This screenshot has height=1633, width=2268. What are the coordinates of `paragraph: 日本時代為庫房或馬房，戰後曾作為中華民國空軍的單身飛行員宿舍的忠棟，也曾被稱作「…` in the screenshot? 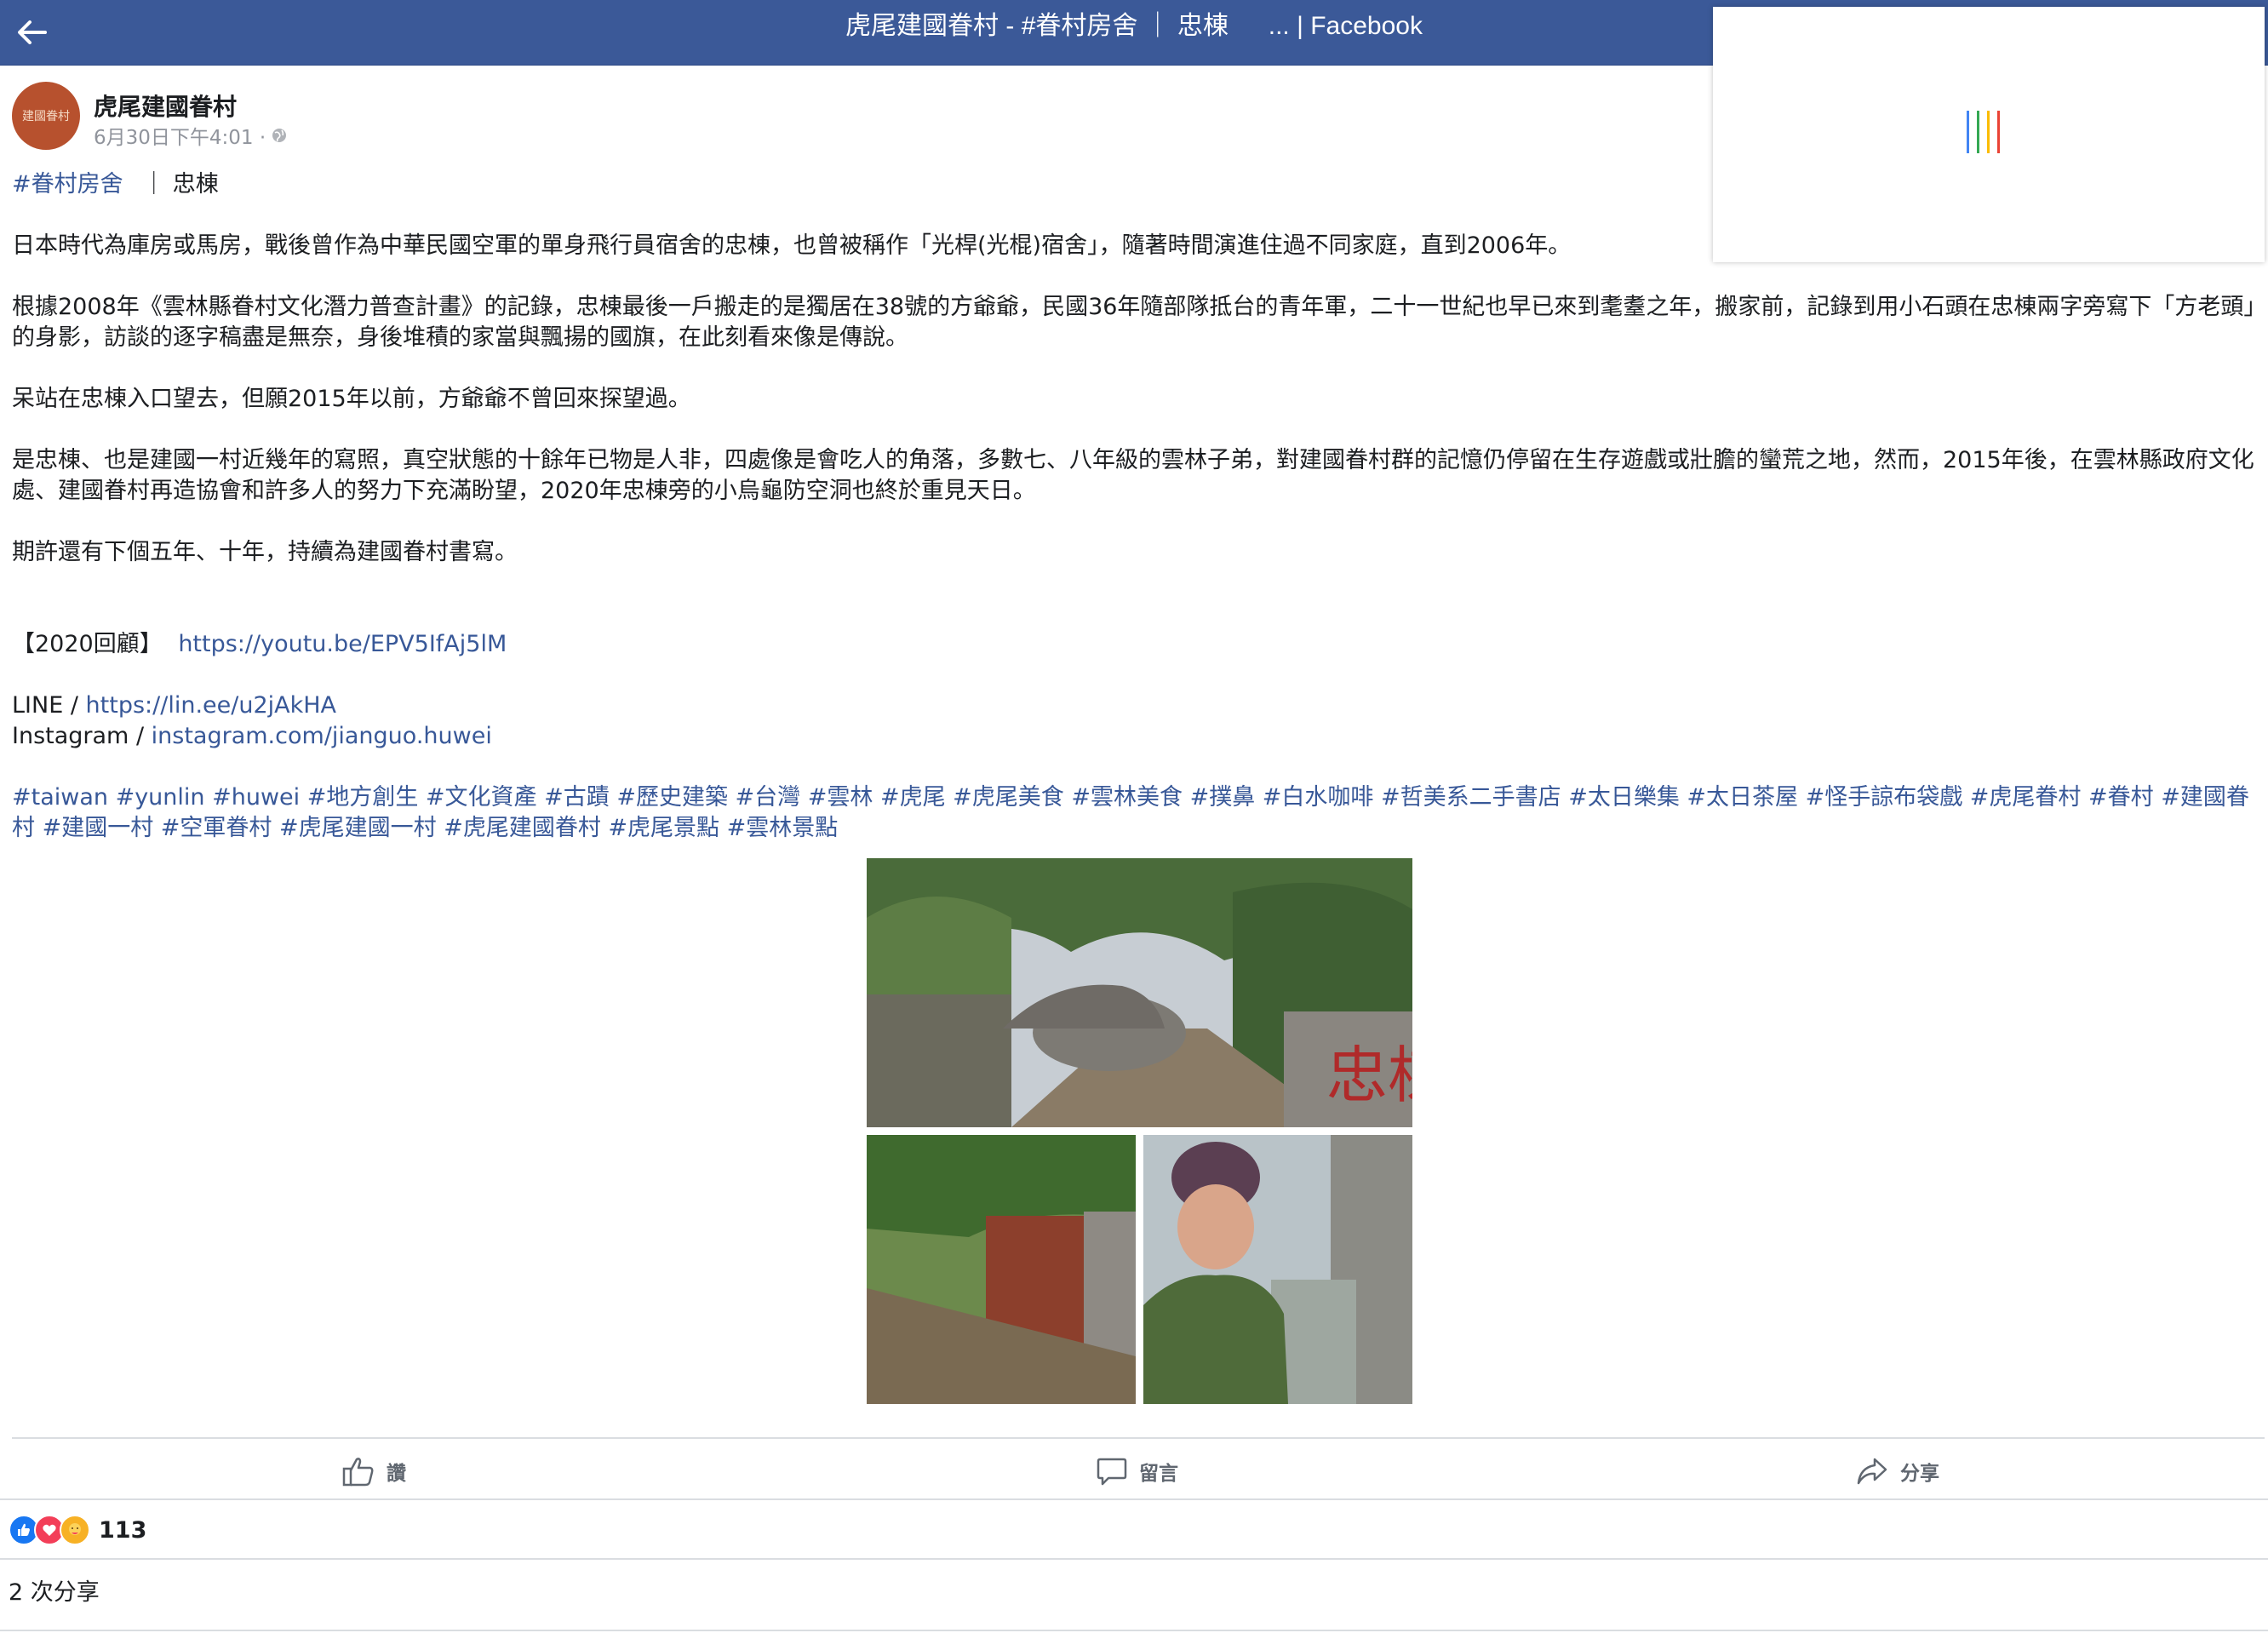 It's located at (792, 245).